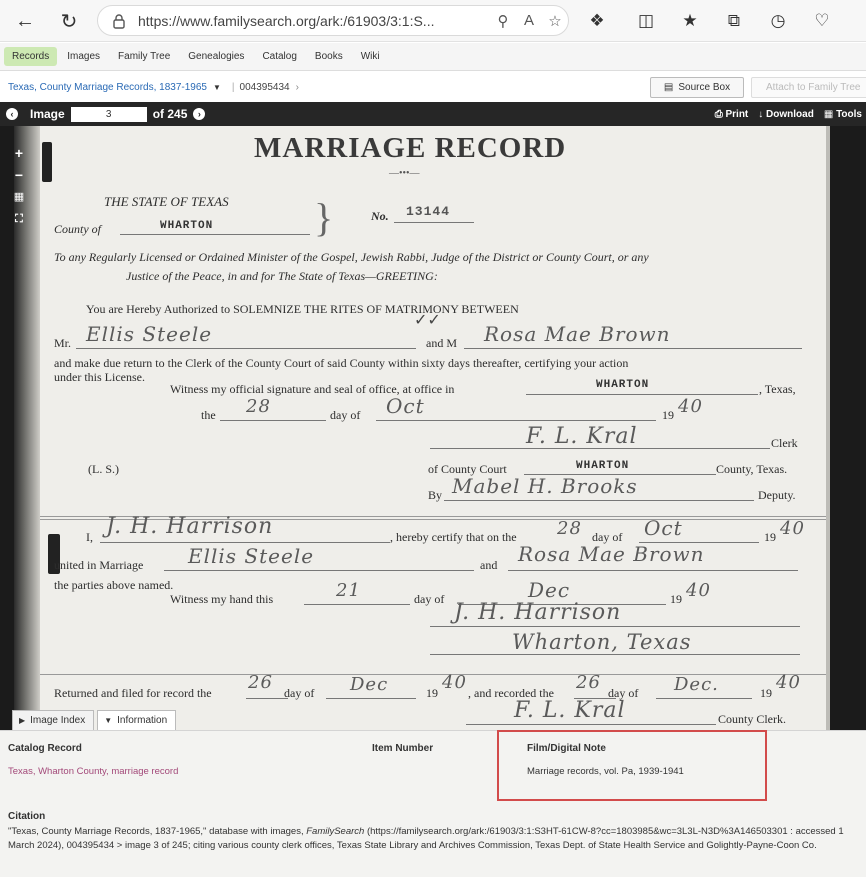 The width and height of the screenshot is (866, 877). I want to click on county-court-name: WHARTON, so click(603, 466).